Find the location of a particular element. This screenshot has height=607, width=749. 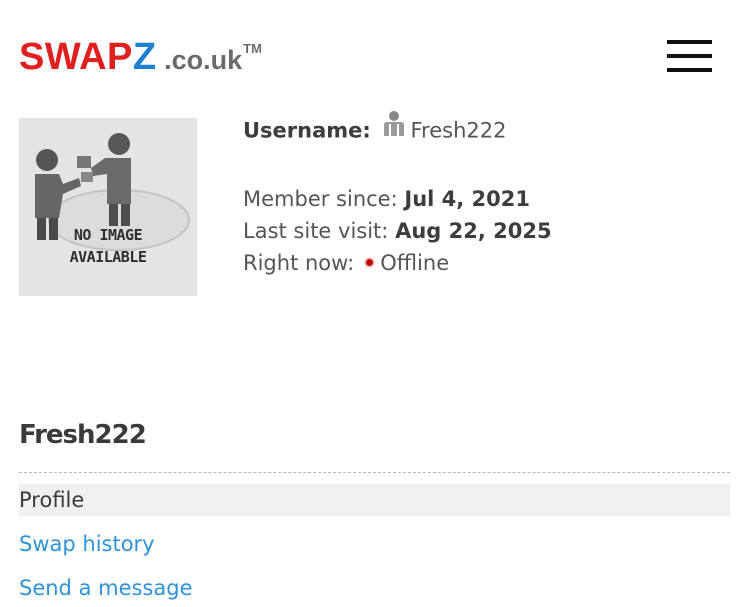

site-logo: SWAP Z .co.uk TM is located at coordinates (140, 59).